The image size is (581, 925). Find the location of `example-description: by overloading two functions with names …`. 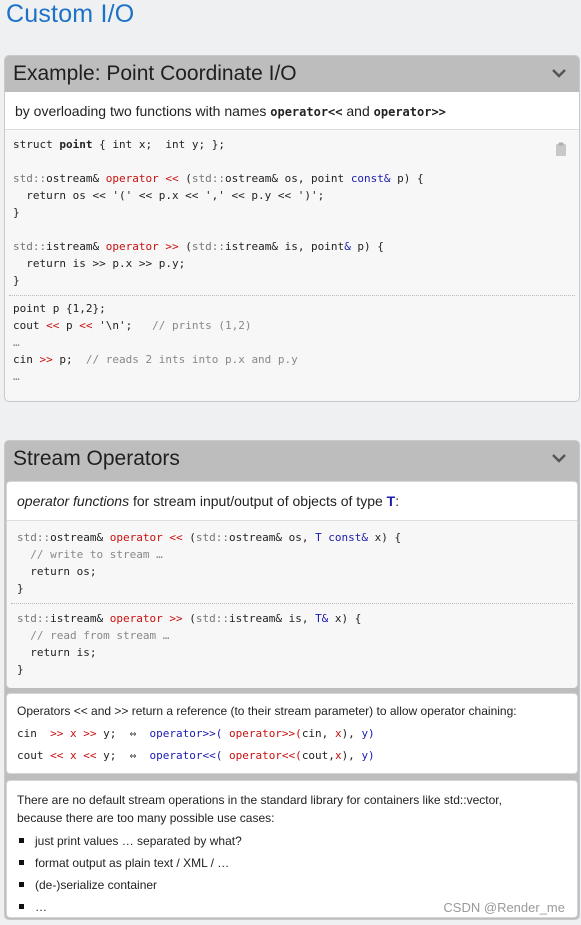

example-description: by overloading two functions with names … is located at coordinates (292, 111).